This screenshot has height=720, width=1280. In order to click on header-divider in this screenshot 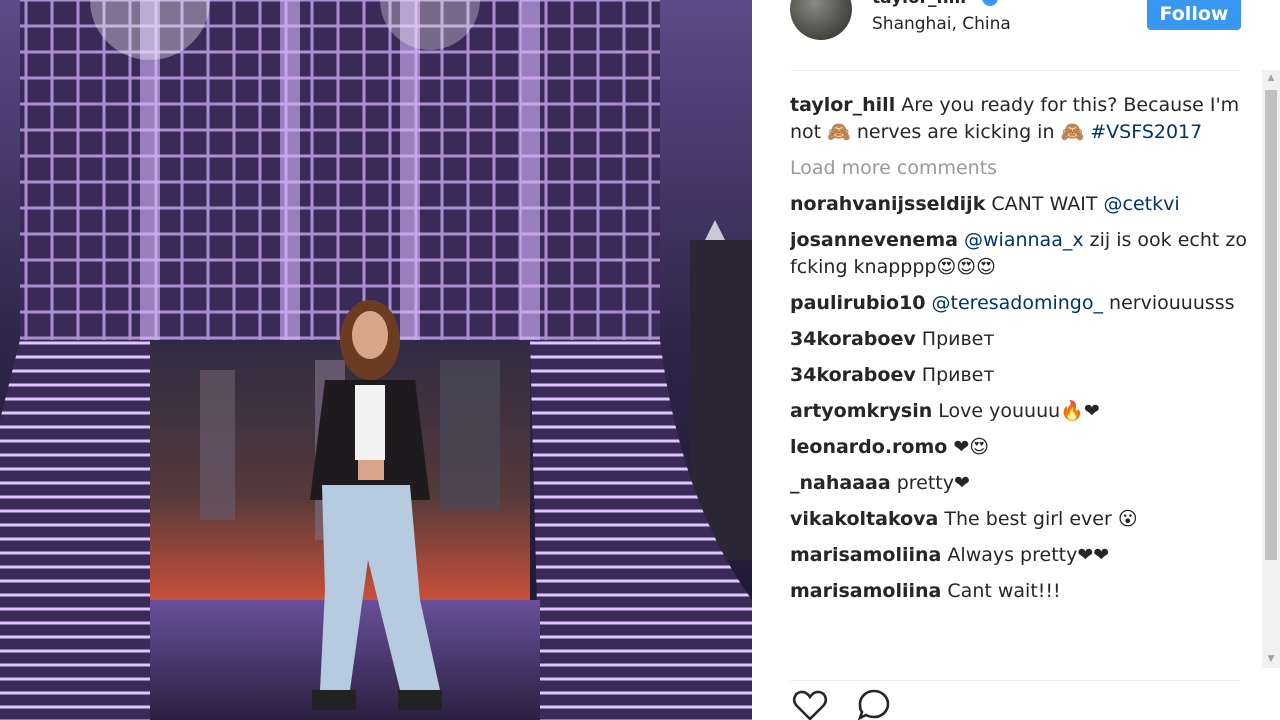, I will do `click(1015, 70)`.